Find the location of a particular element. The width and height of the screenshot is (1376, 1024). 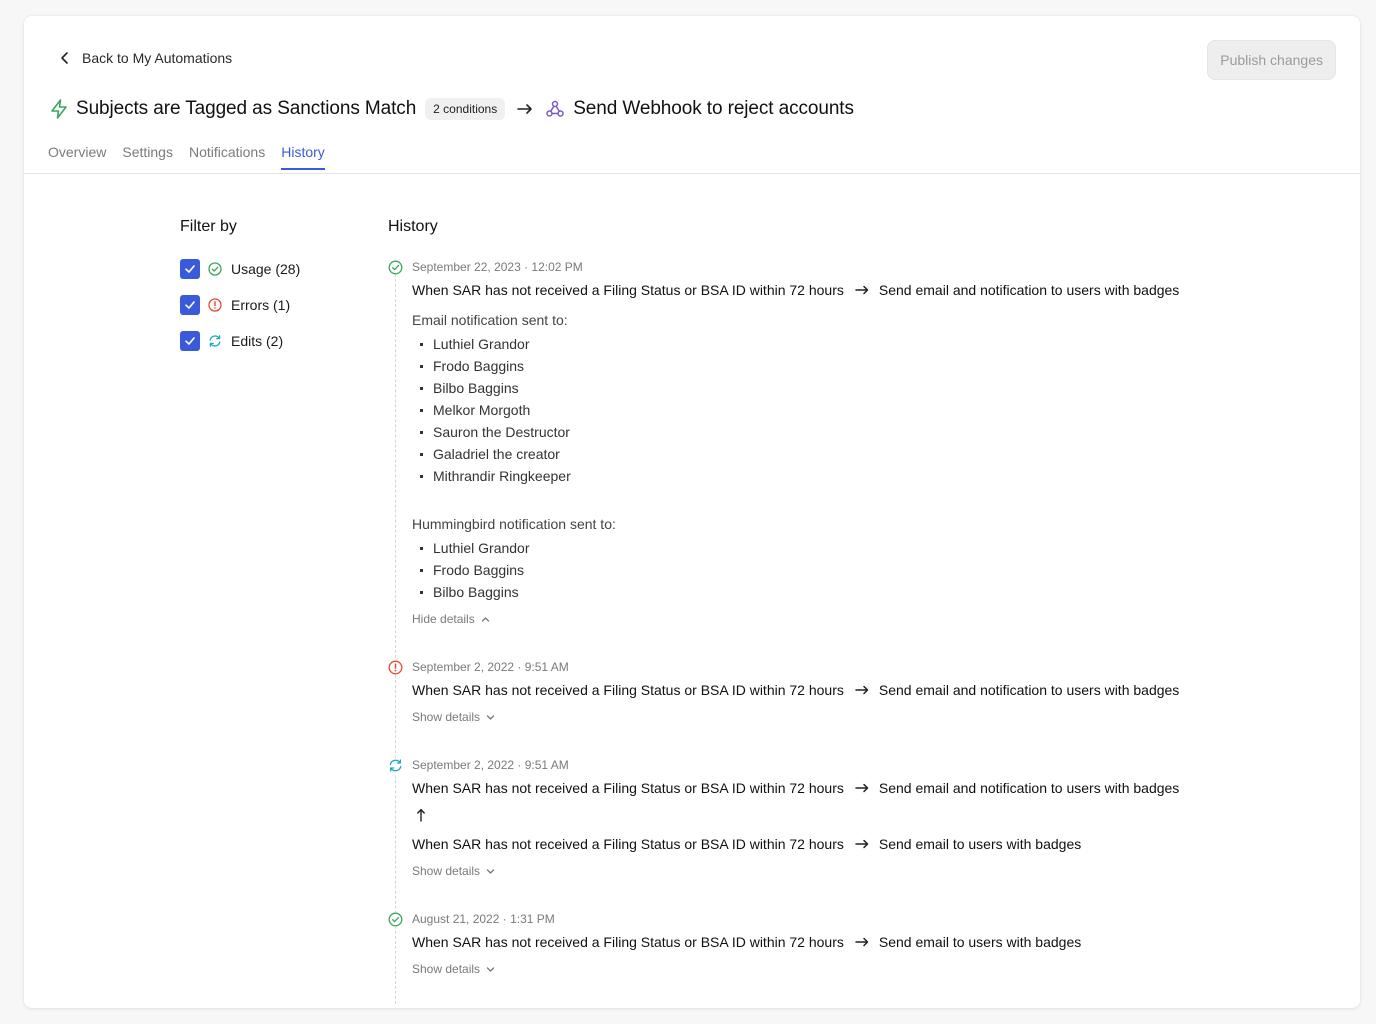

filter-edits: Edits (2) is located at coordinates (231, 341).